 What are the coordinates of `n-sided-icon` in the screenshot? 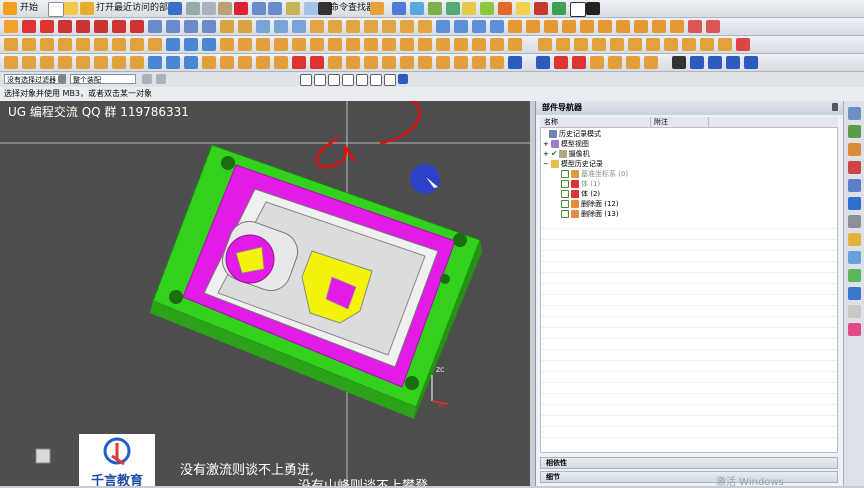 It's located at (545, 44).